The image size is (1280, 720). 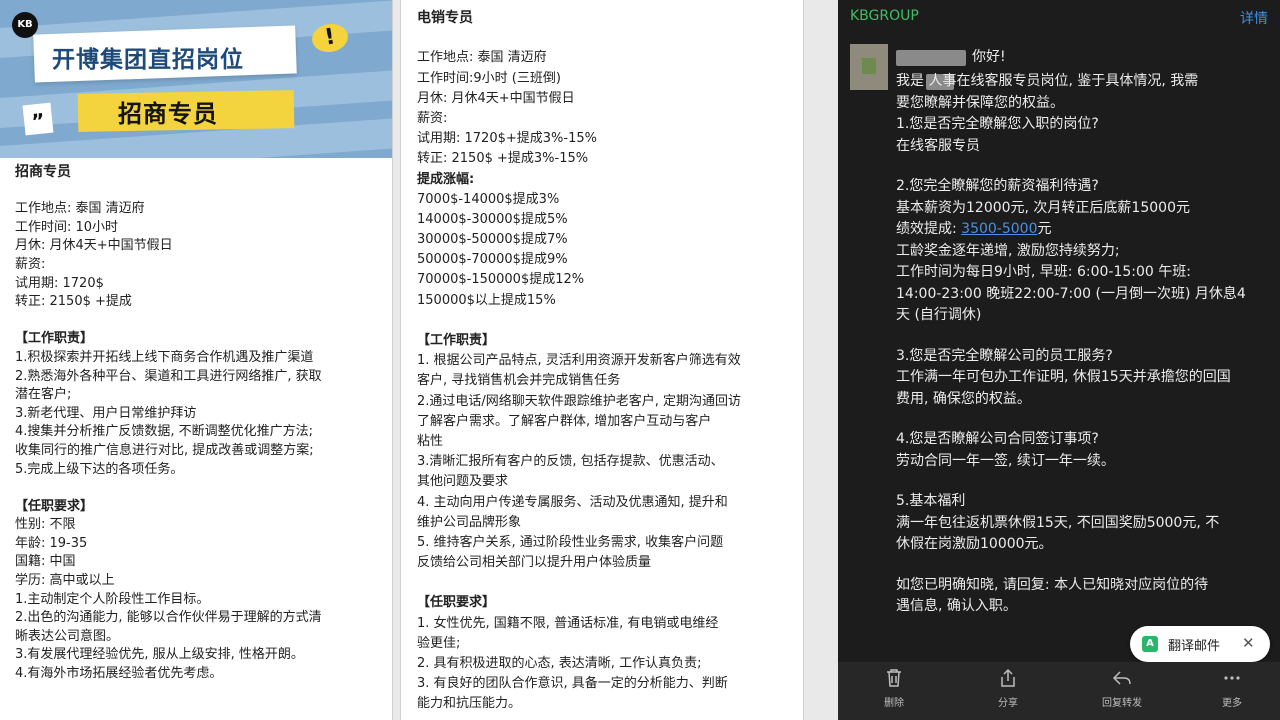 I want to click on delete-button: 删除, so click(x=894, y=688).